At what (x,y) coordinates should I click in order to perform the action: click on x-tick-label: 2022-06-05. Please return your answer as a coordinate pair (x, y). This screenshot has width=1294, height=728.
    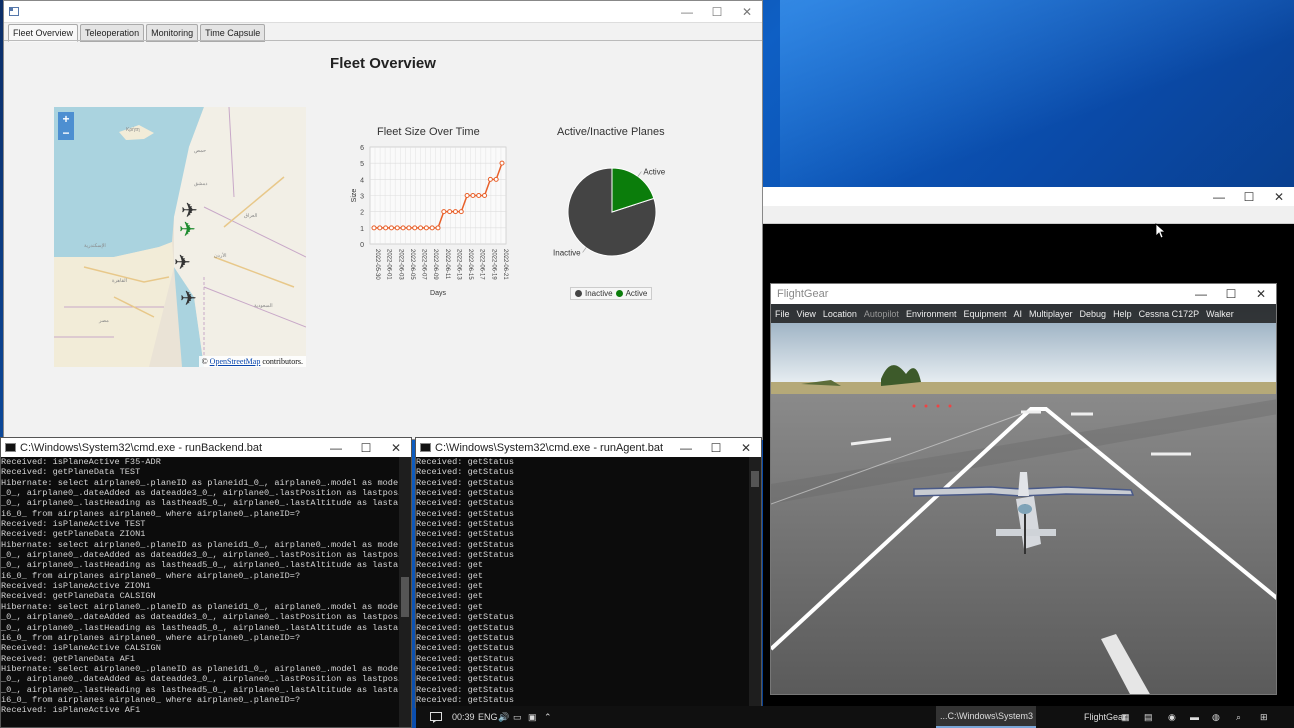
    Looking at the image, I should click on (412, 264).